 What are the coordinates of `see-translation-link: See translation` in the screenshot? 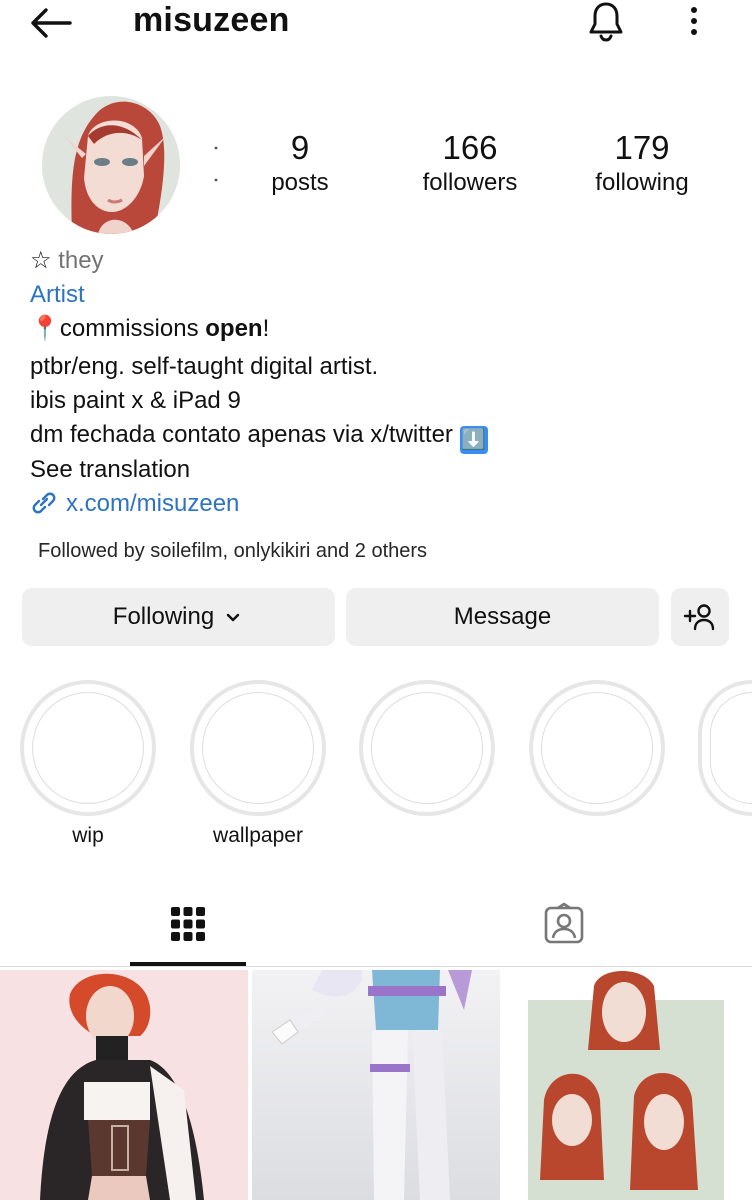 It's located at (110, 470).